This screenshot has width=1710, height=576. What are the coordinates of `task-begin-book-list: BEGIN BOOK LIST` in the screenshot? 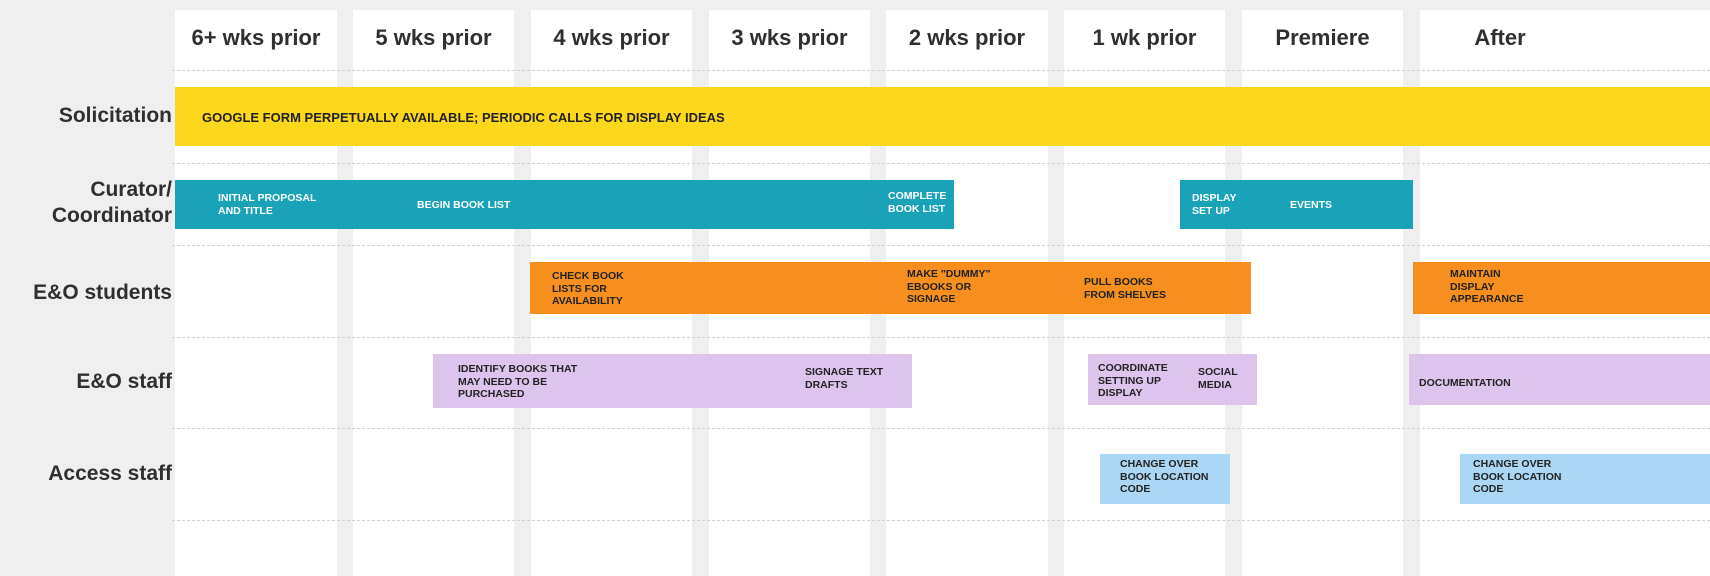 It's located at (464, 205).